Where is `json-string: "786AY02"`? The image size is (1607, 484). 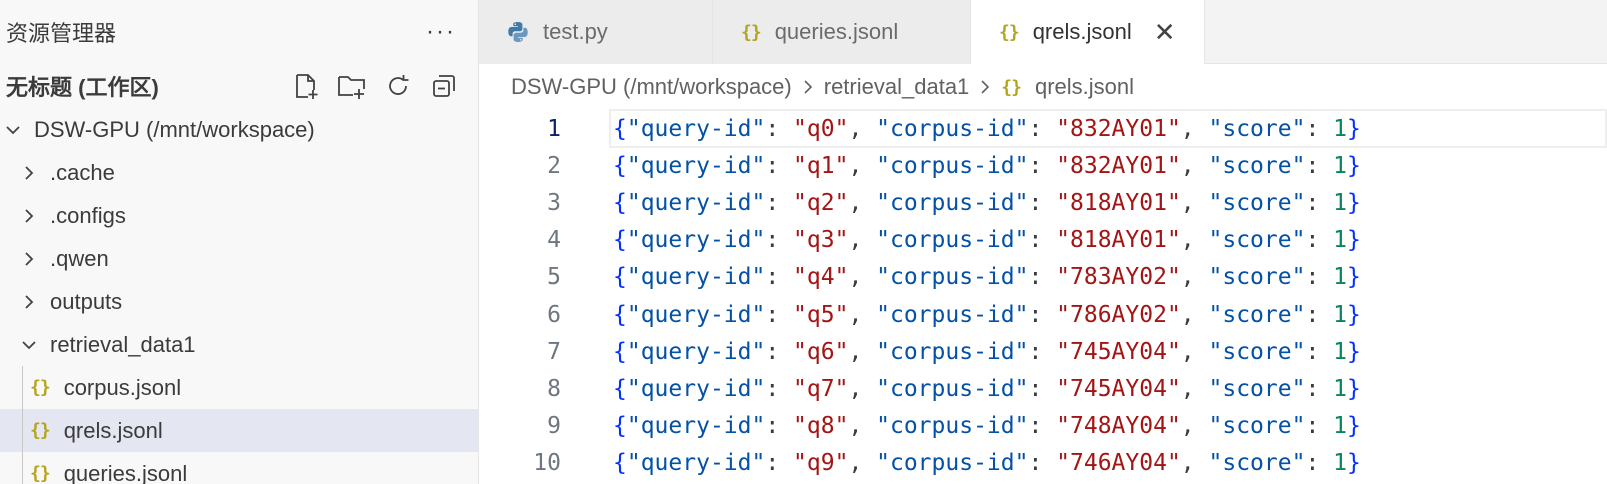
json-string: "786AY02" is located at coordinates (1118, 314).